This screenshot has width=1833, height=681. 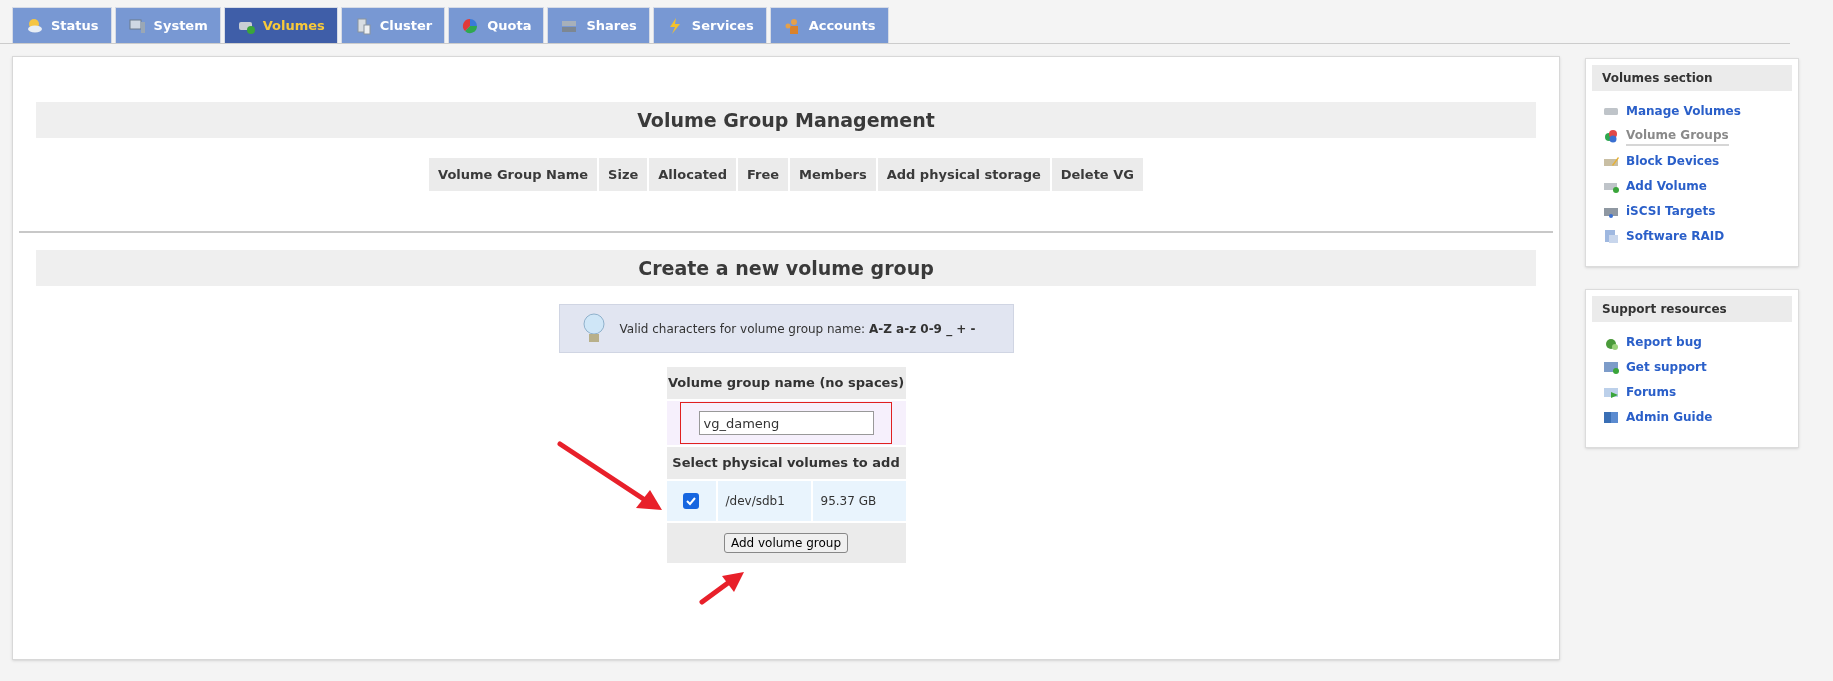 What do you see at coordinates (1666, 367) in the screenshot?
I see `sidebar-link: Get support` at bounding box center [1666, 367].